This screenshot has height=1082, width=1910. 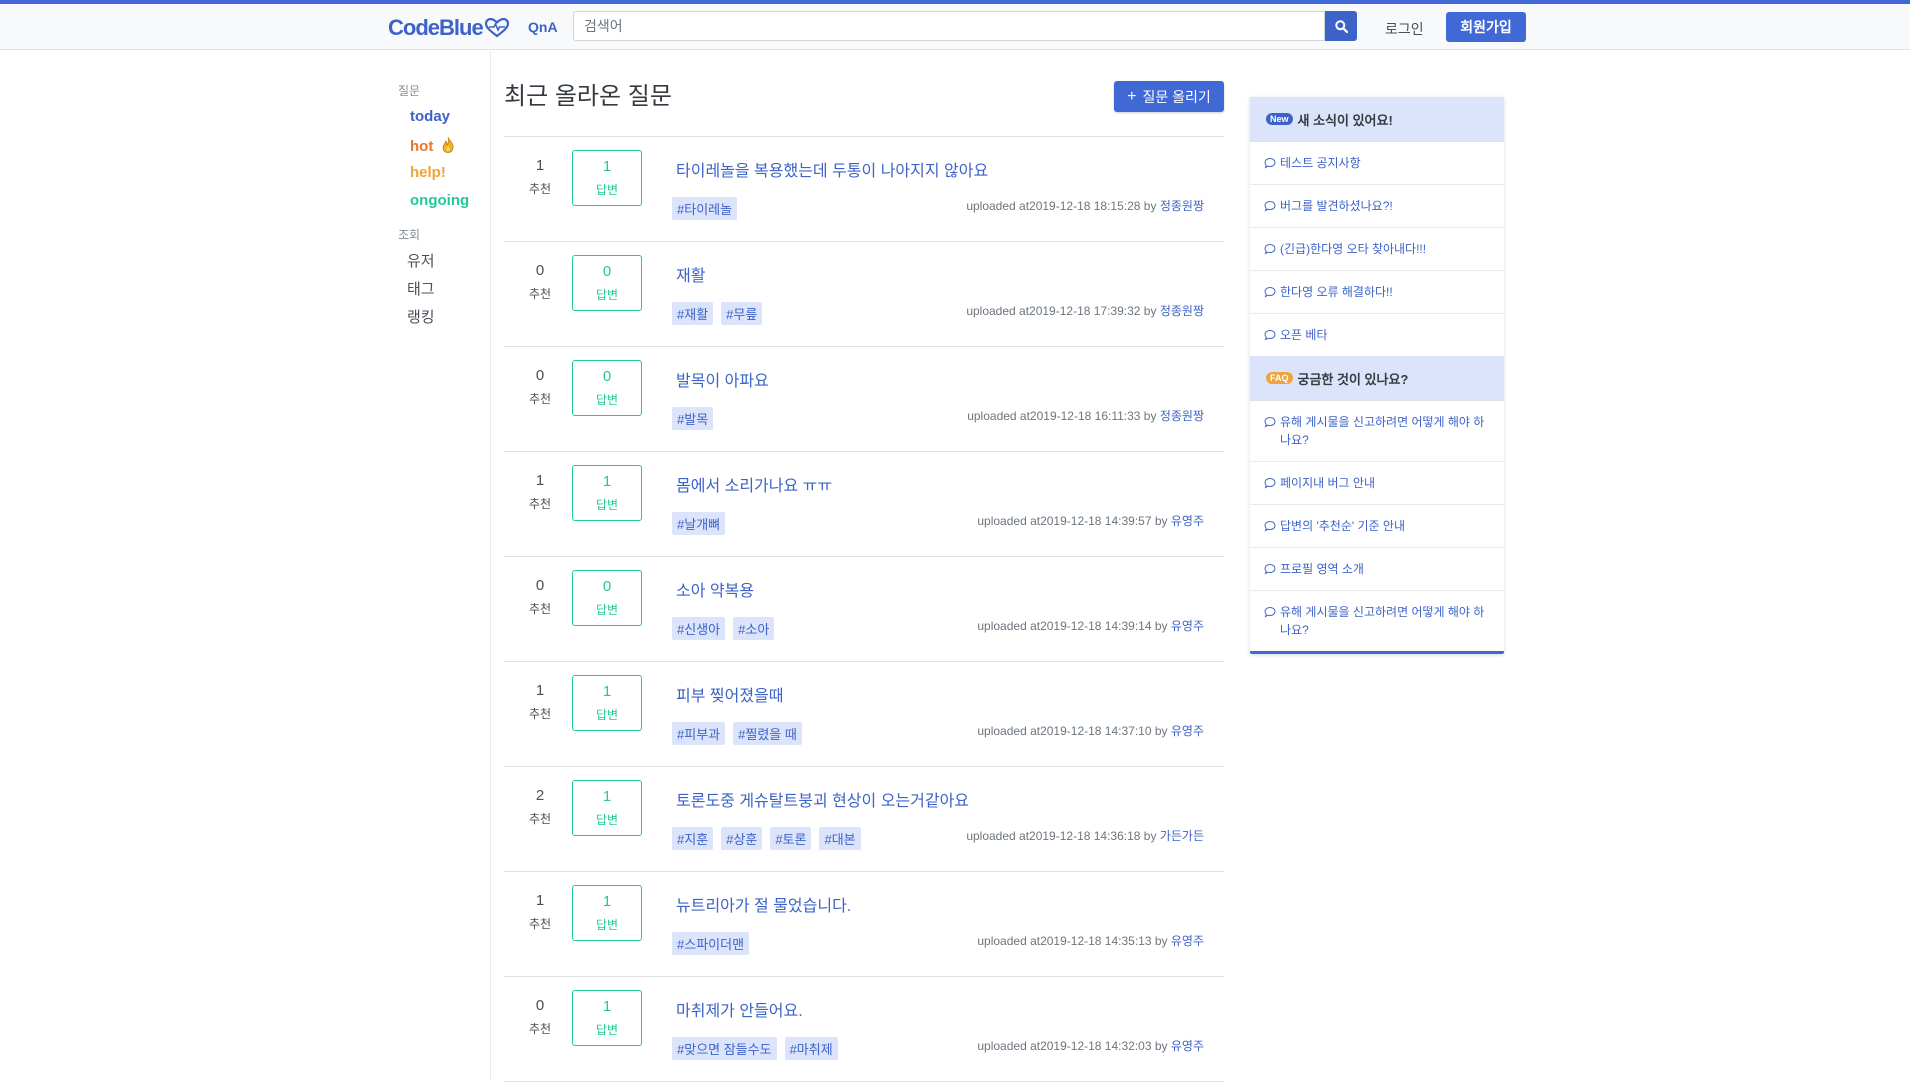 What do you see at coordinates (690, 274) in the screenshot?
I see `question-title-link: 재활` at bounding box center [690, 274].